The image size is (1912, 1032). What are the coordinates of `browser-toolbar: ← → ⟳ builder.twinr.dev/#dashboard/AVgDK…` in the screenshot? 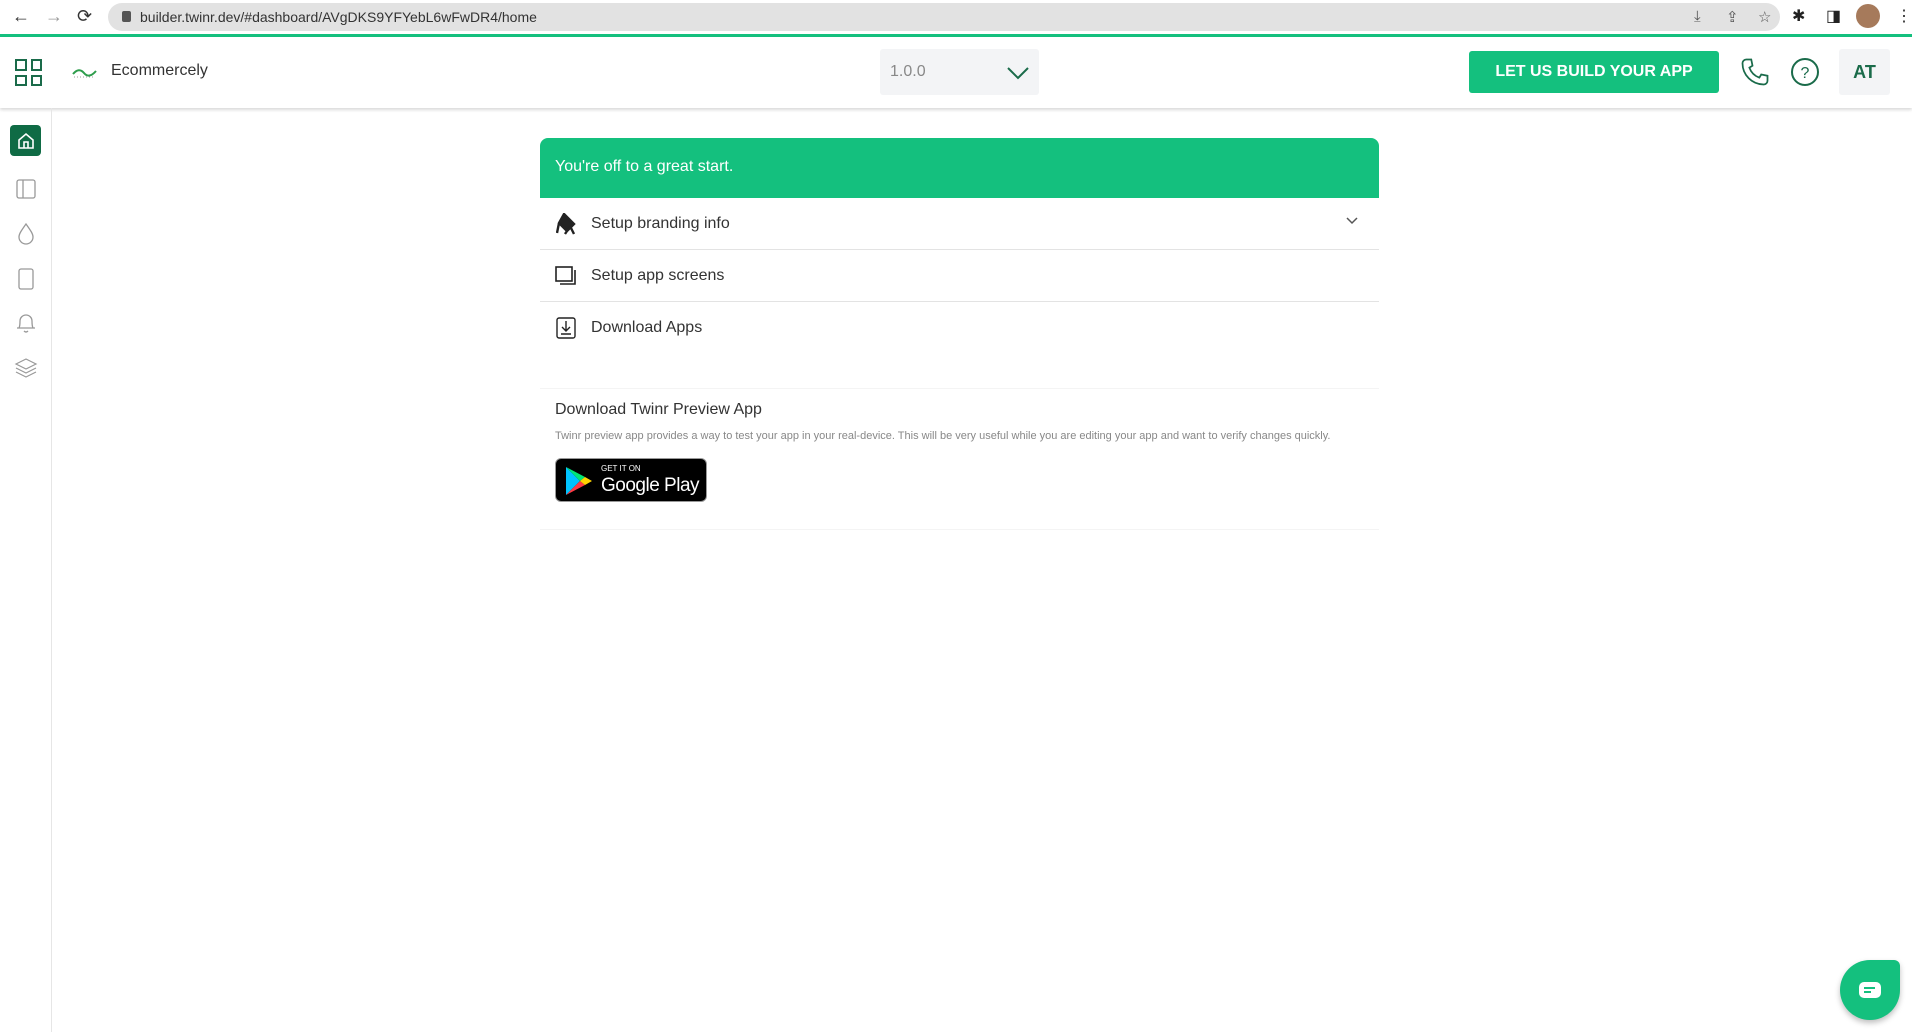 It's located at (956, 17).